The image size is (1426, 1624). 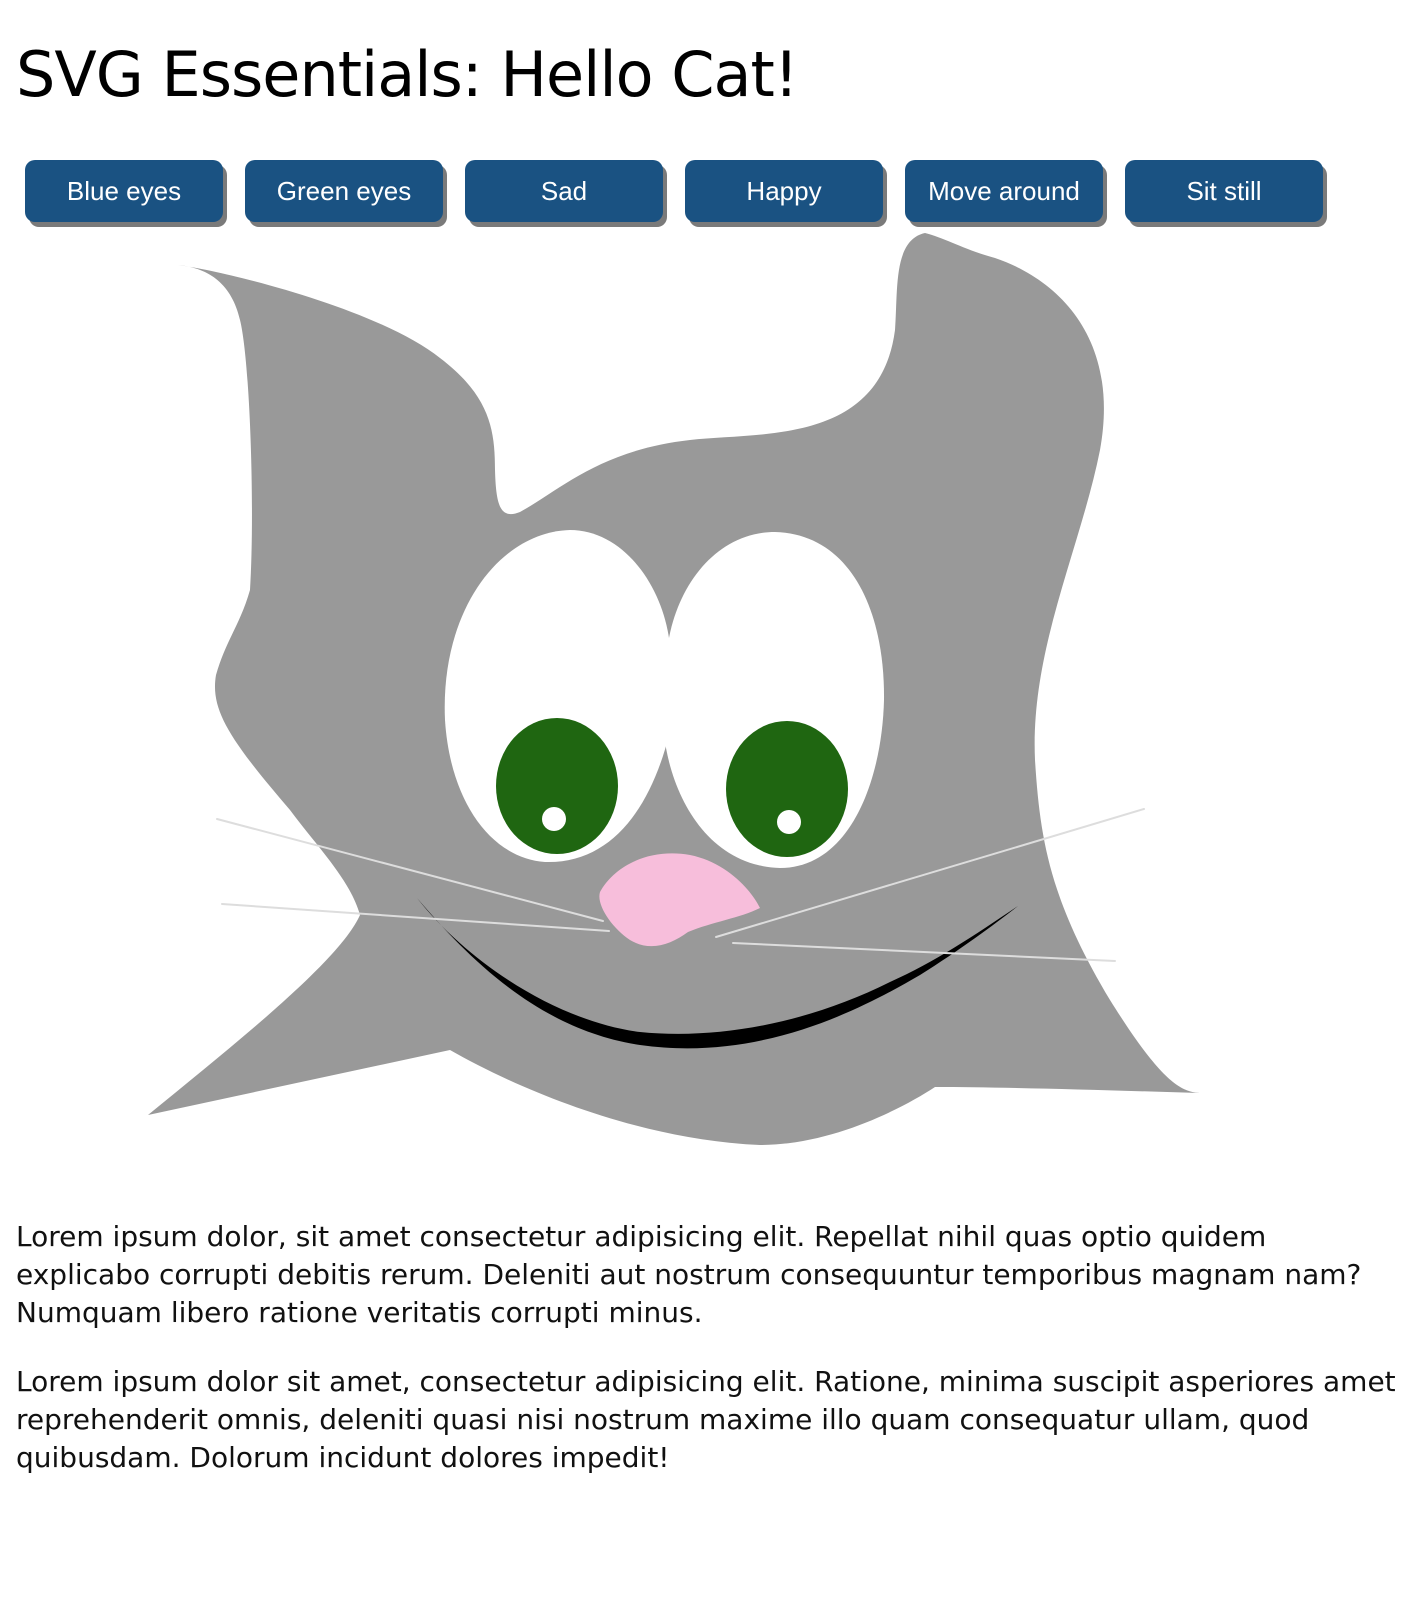 I want to click on right-pupil-highlight, so click(x=789, y=822).